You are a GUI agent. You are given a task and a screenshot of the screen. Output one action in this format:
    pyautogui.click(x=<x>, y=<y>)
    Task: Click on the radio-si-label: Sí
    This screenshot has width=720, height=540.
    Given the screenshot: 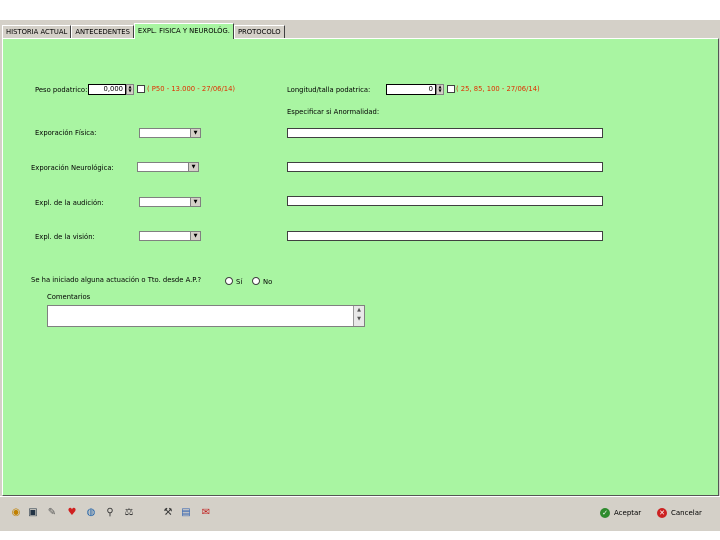 What is the action you would take?
    pyautogui.click(x=239, y=282)
    